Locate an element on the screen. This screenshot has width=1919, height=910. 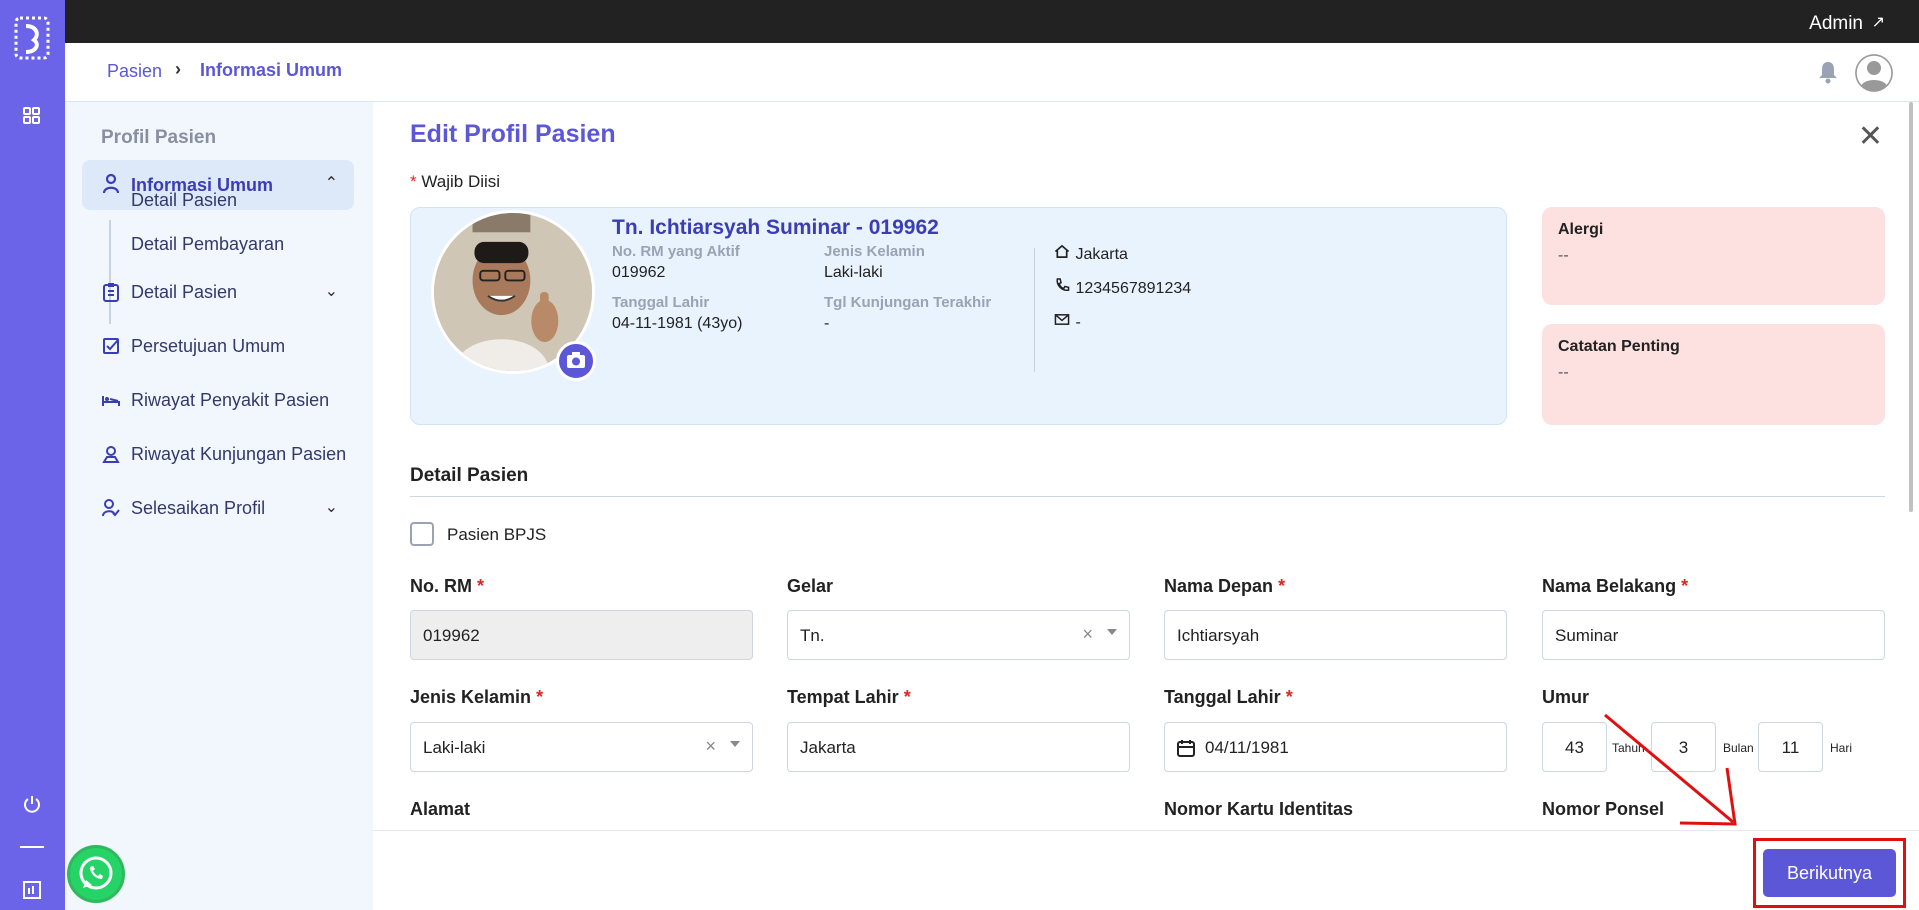
user-location-icon is located at coordinates (111, 454).